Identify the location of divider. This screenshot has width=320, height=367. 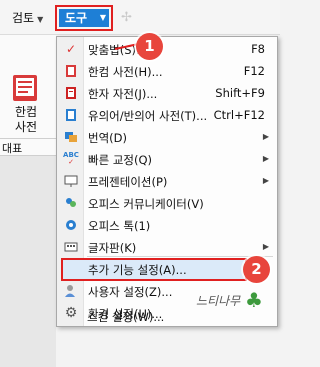
(28, 138).